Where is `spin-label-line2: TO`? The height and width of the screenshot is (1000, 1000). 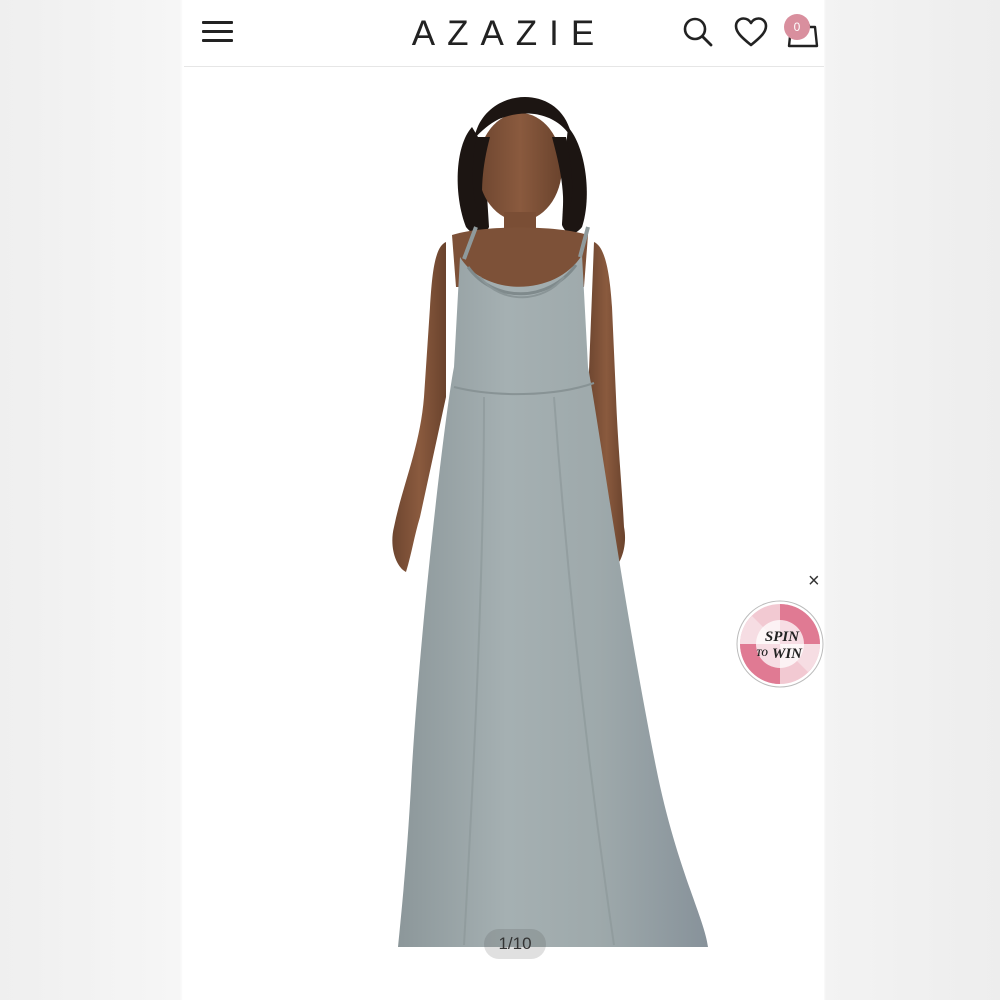 spin-label-line2: TO is located at coordinates (762, 653).